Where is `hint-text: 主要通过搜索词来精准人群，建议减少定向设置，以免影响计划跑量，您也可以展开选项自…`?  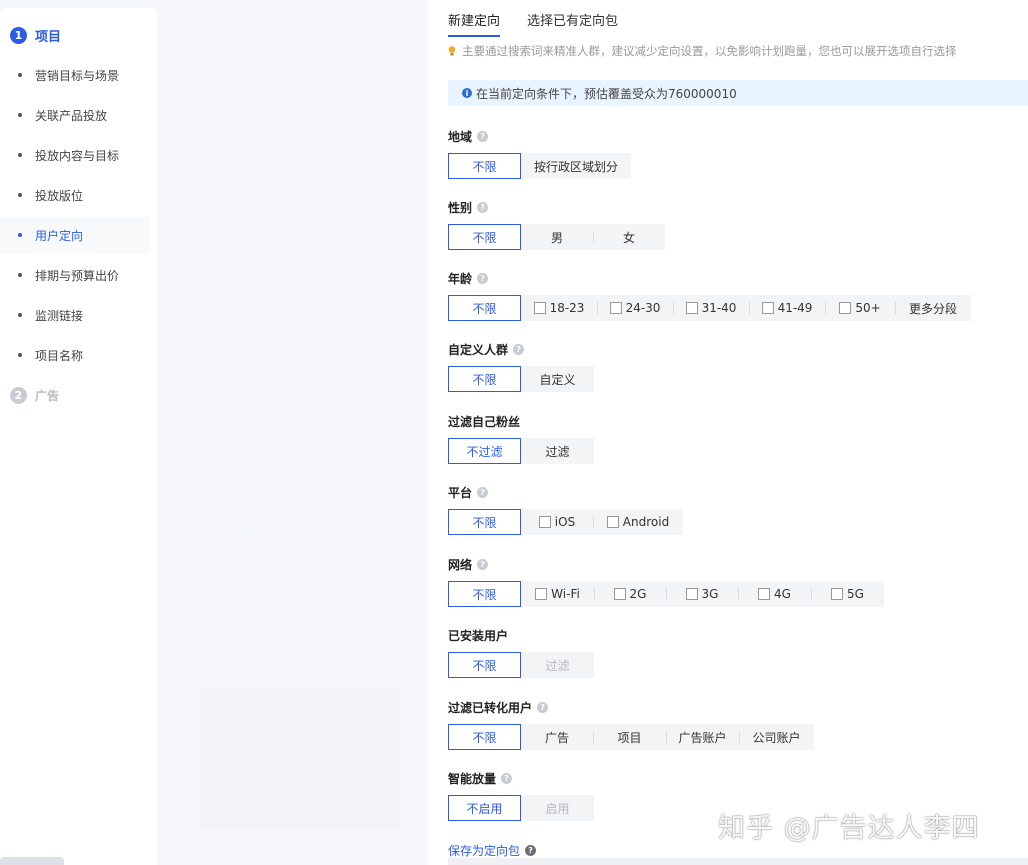 hint-text: 主要通过搜索词来精准人群，建议减少定向设置，以免影响计划跑量，您也可以展开选项自… is located at coordinates (709, 51).